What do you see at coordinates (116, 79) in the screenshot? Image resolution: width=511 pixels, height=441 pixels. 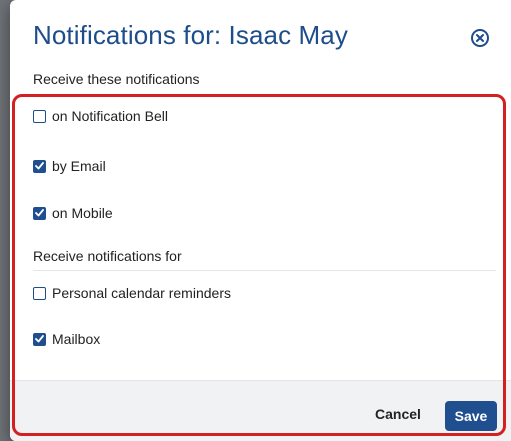 I see `channels-heading: Receive these notifications` at bounding box center [116, 79].